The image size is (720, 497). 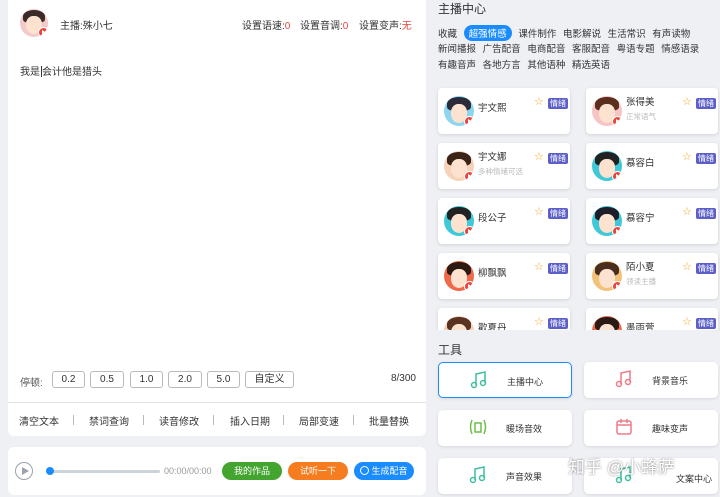 I want to click on anchor-desc: 领读主播, so click(x=641, y=281).